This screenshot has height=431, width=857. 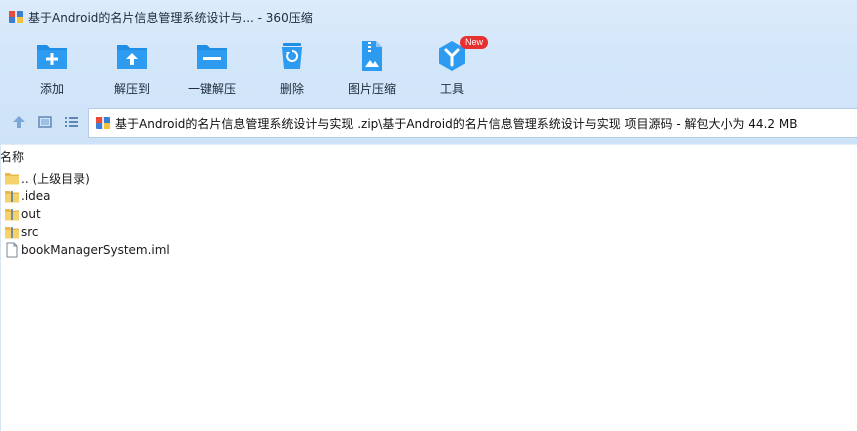 I want to click on image-compress-label: 图片压缩, so click(x=371, y=89).